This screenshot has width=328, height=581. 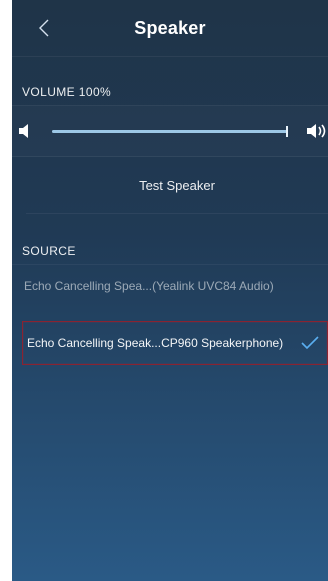 What do you see at coordinates (177, 185) in the screenshot?
I see `test-speaker-button: Test Speaker` at bounding box center [177, 185].